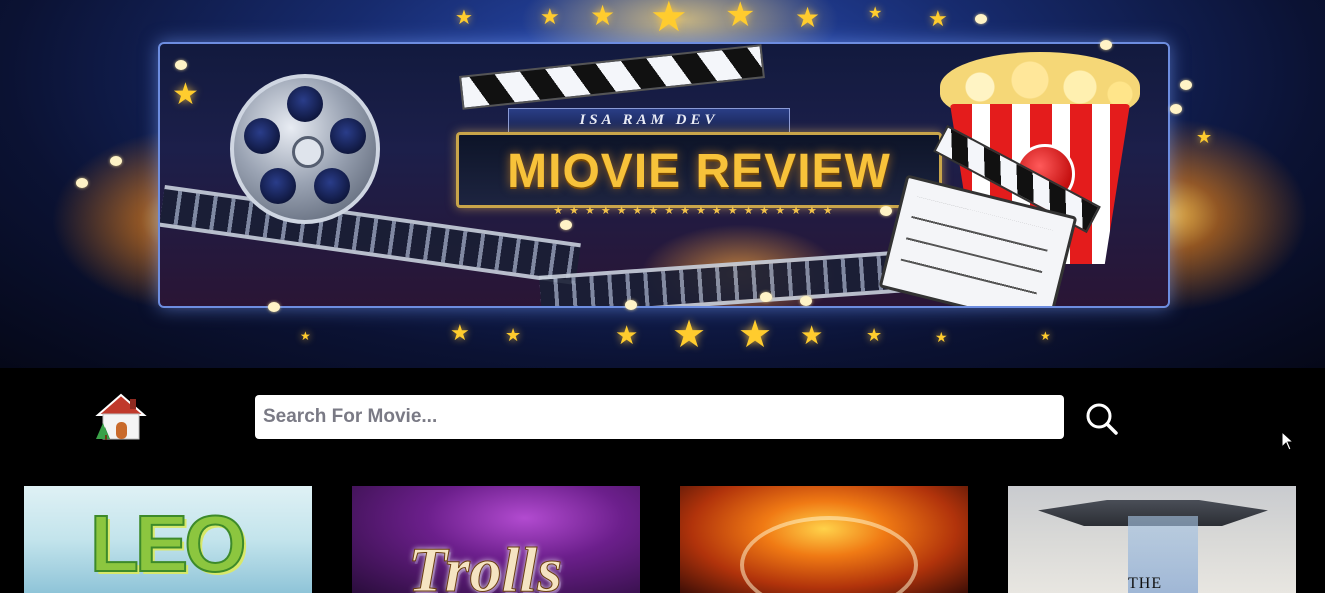 The width and height of the screenshot is (1325, 593). I want to click on mouse-cursor-icon, so click(1288, 440).